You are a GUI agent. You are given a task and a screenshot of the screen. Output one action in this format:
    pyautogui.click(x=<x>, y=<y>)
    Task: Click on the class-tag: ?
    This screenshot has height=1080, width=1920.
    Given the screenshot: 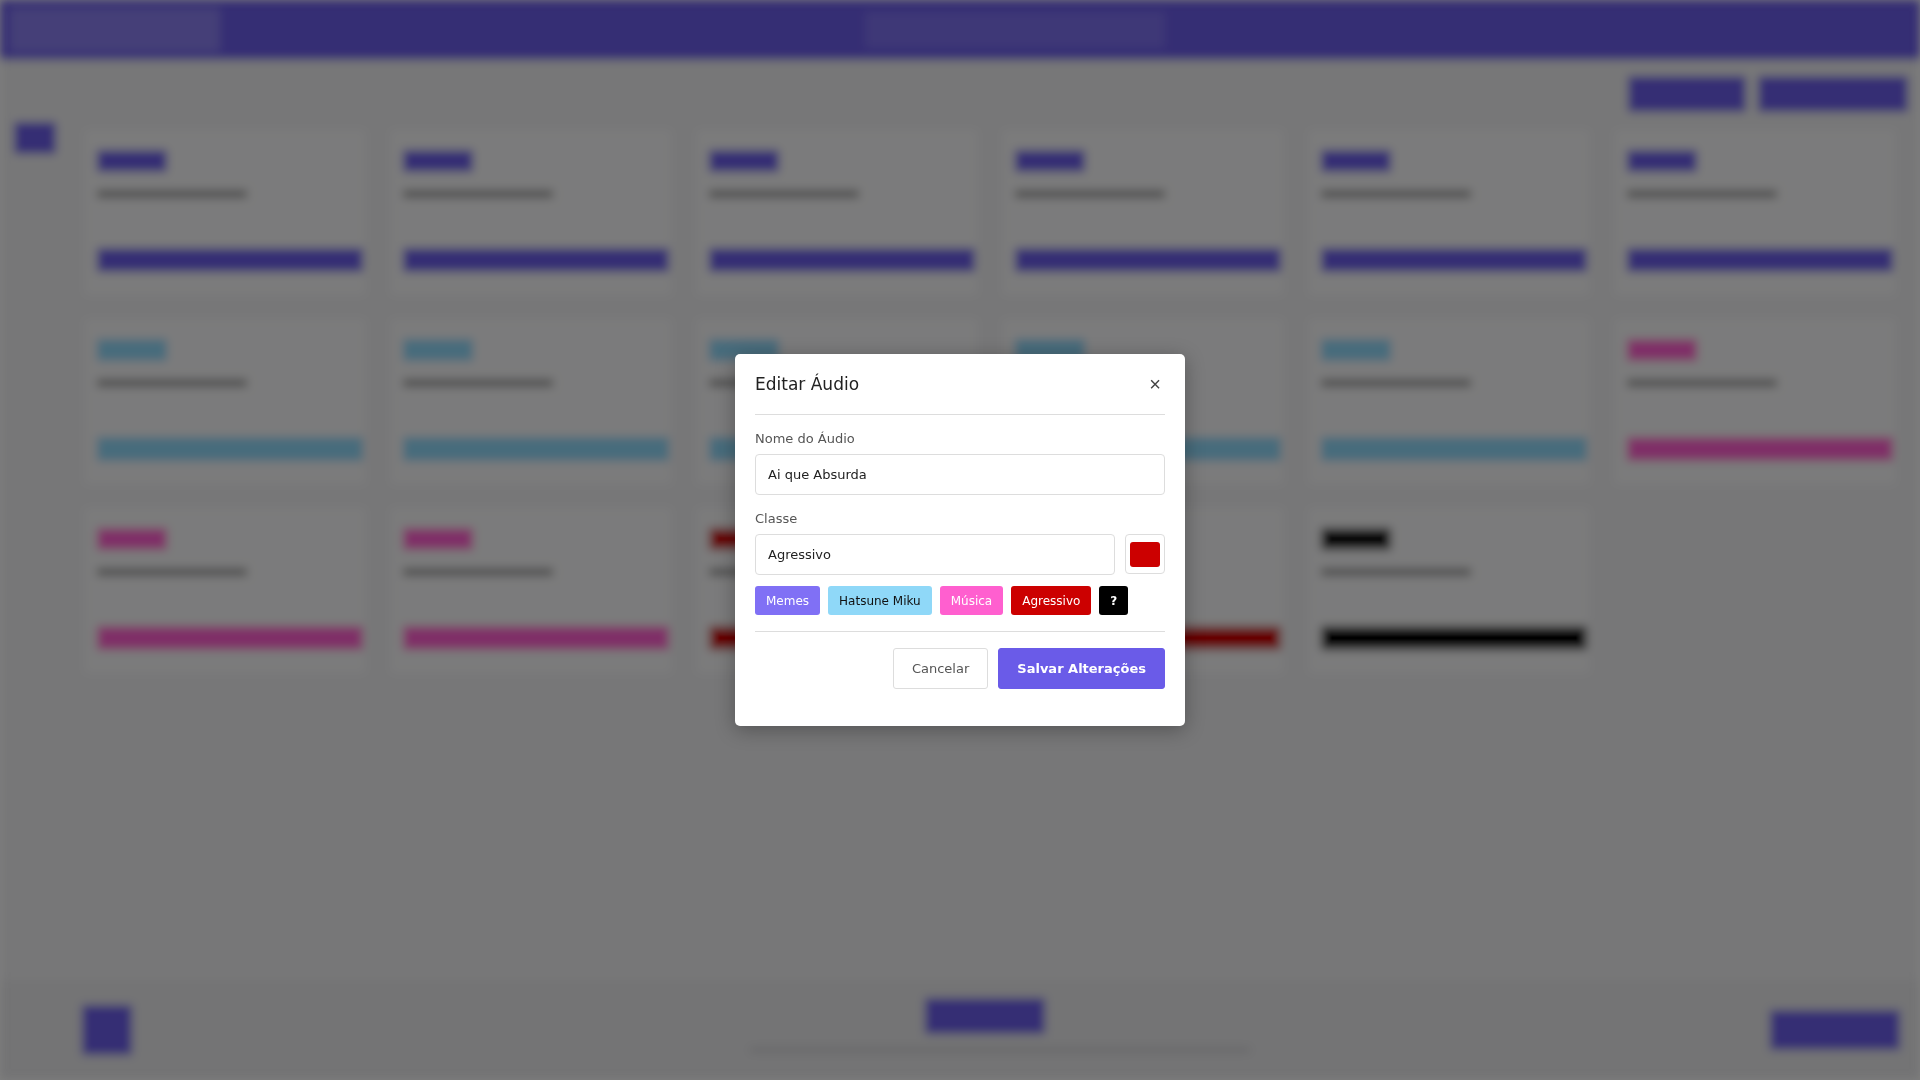 What is the action you would take?
    pyautogui.click(x=1114, y=600)
    